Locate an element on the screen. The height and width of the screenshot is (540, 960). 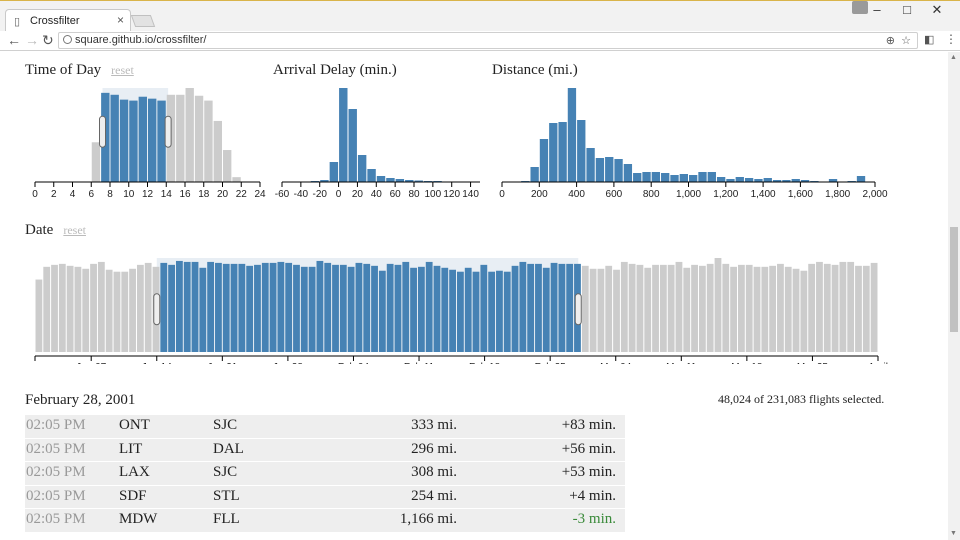
flight-delay: +53 min. is located at coordinates (588, 472).